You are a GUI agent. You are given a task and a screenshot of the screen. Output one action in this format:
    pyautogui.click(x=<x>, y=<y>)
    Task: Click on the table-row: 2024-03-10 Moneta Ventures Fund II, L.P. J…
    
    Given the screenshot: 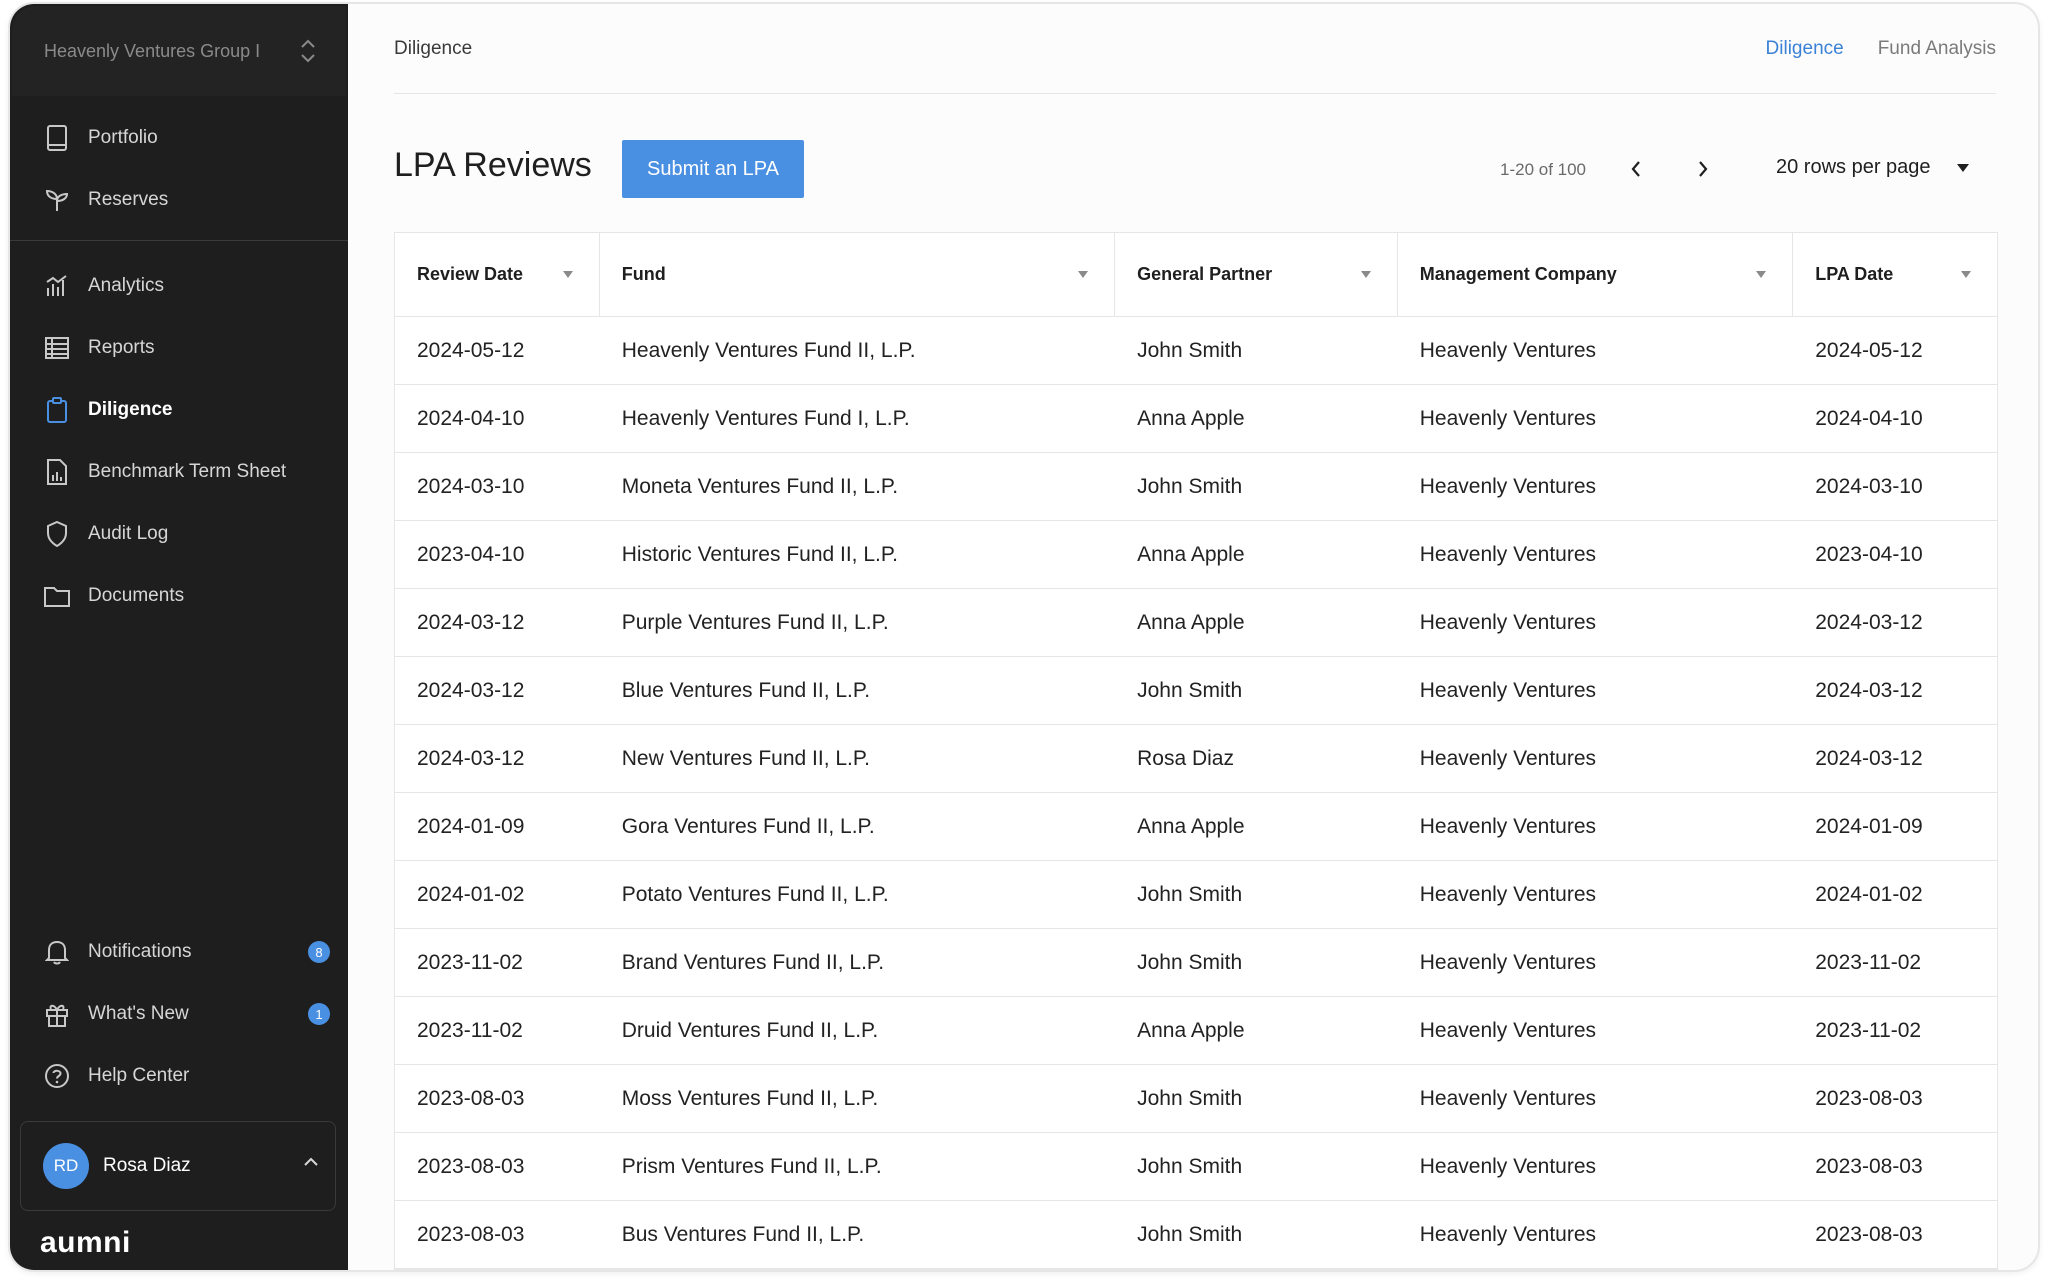 What is the action you would take?
    pyautogui.click(x=1196, y=487)
    